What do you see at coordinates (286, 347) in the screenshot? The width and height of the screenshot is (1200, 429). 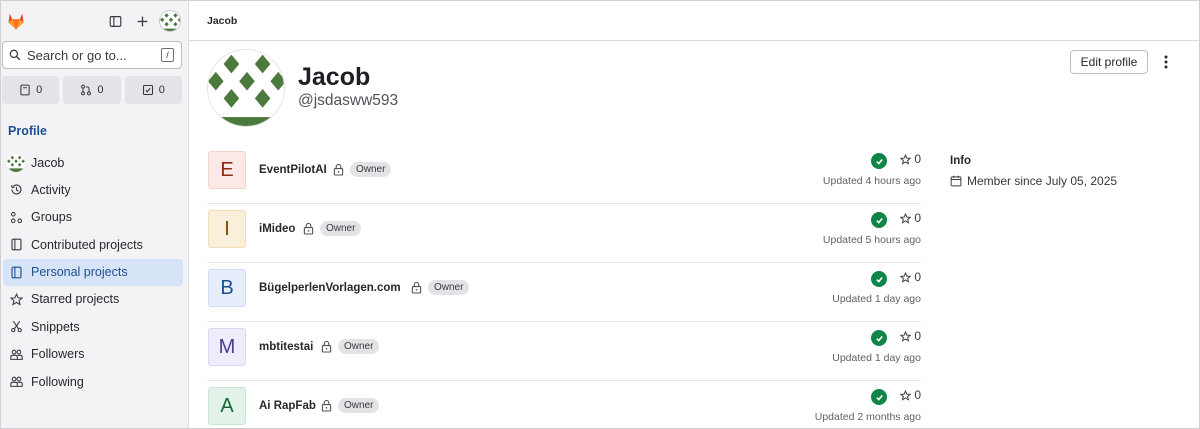 I see `project-name: mbtitestai` at bounding box center [286, 347].